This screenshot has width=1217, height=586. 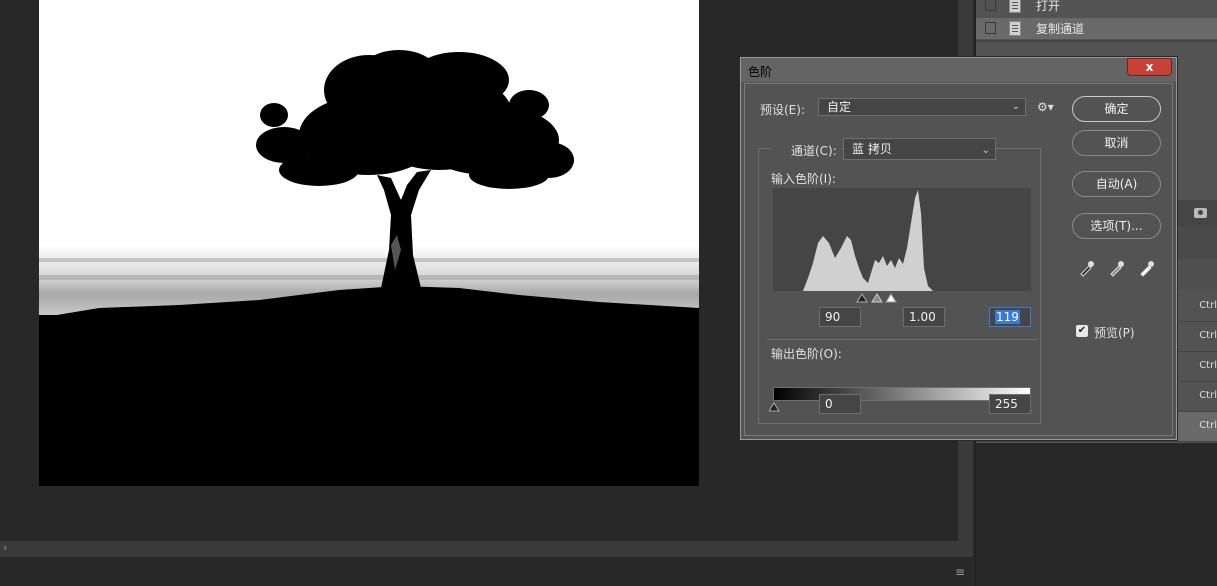 I want to click on gray-eyedropper-icon, so click(x=1117, y=268).